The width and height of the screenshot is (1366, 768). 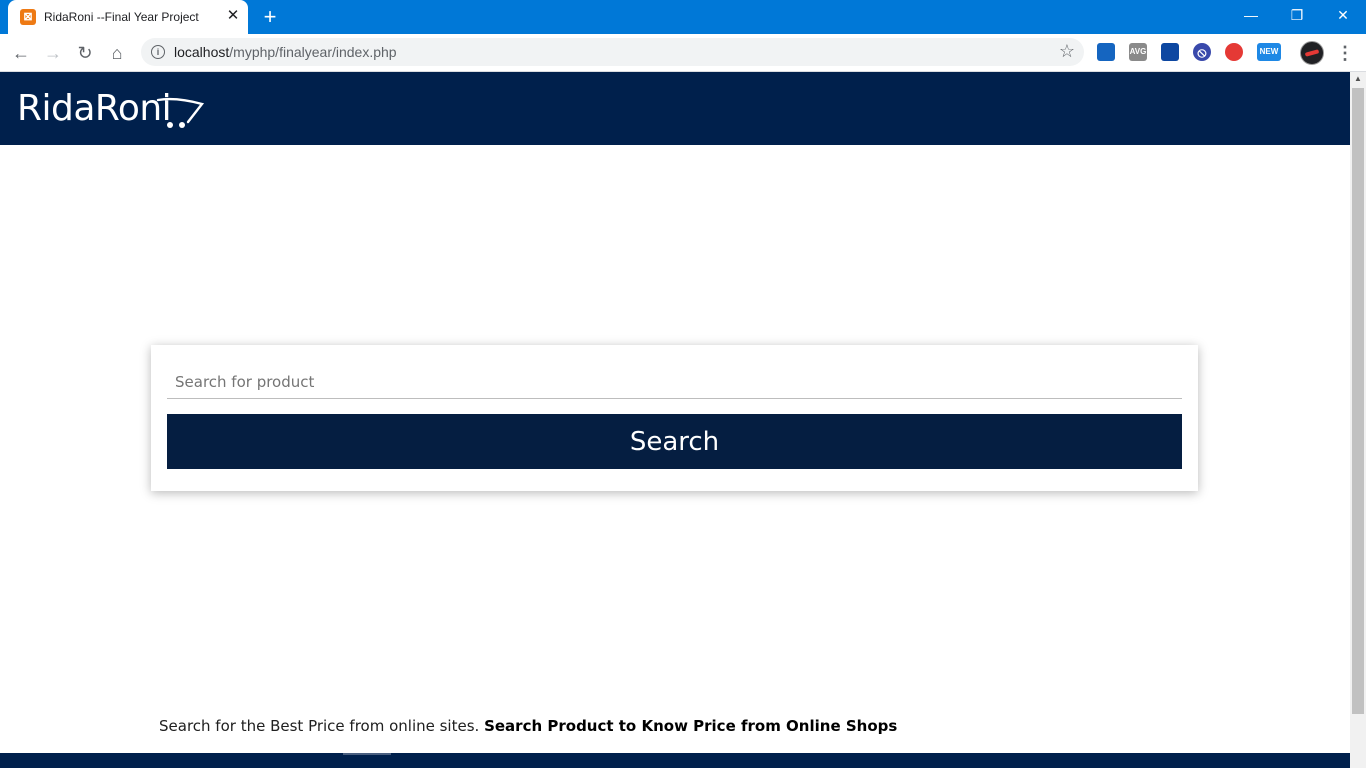 What do you see at coordinates (1202, 52) in the screenshot?
I see `block-extension-icon: ⦸` at bounding box center [1202, 52].